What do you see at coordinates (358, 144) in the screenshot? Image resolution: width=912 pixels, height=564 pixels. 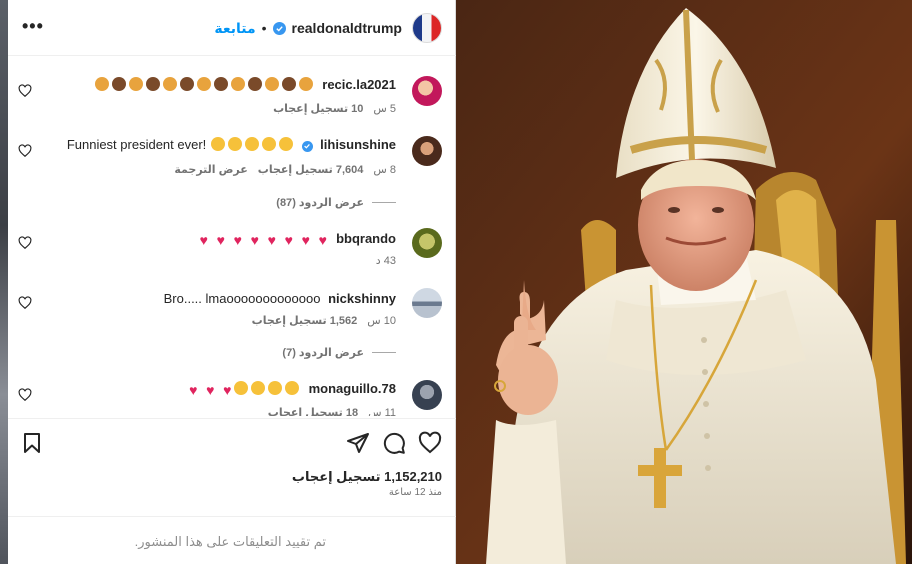 I see `comment-username: lihisunshine` at bounding box center [358, 144].